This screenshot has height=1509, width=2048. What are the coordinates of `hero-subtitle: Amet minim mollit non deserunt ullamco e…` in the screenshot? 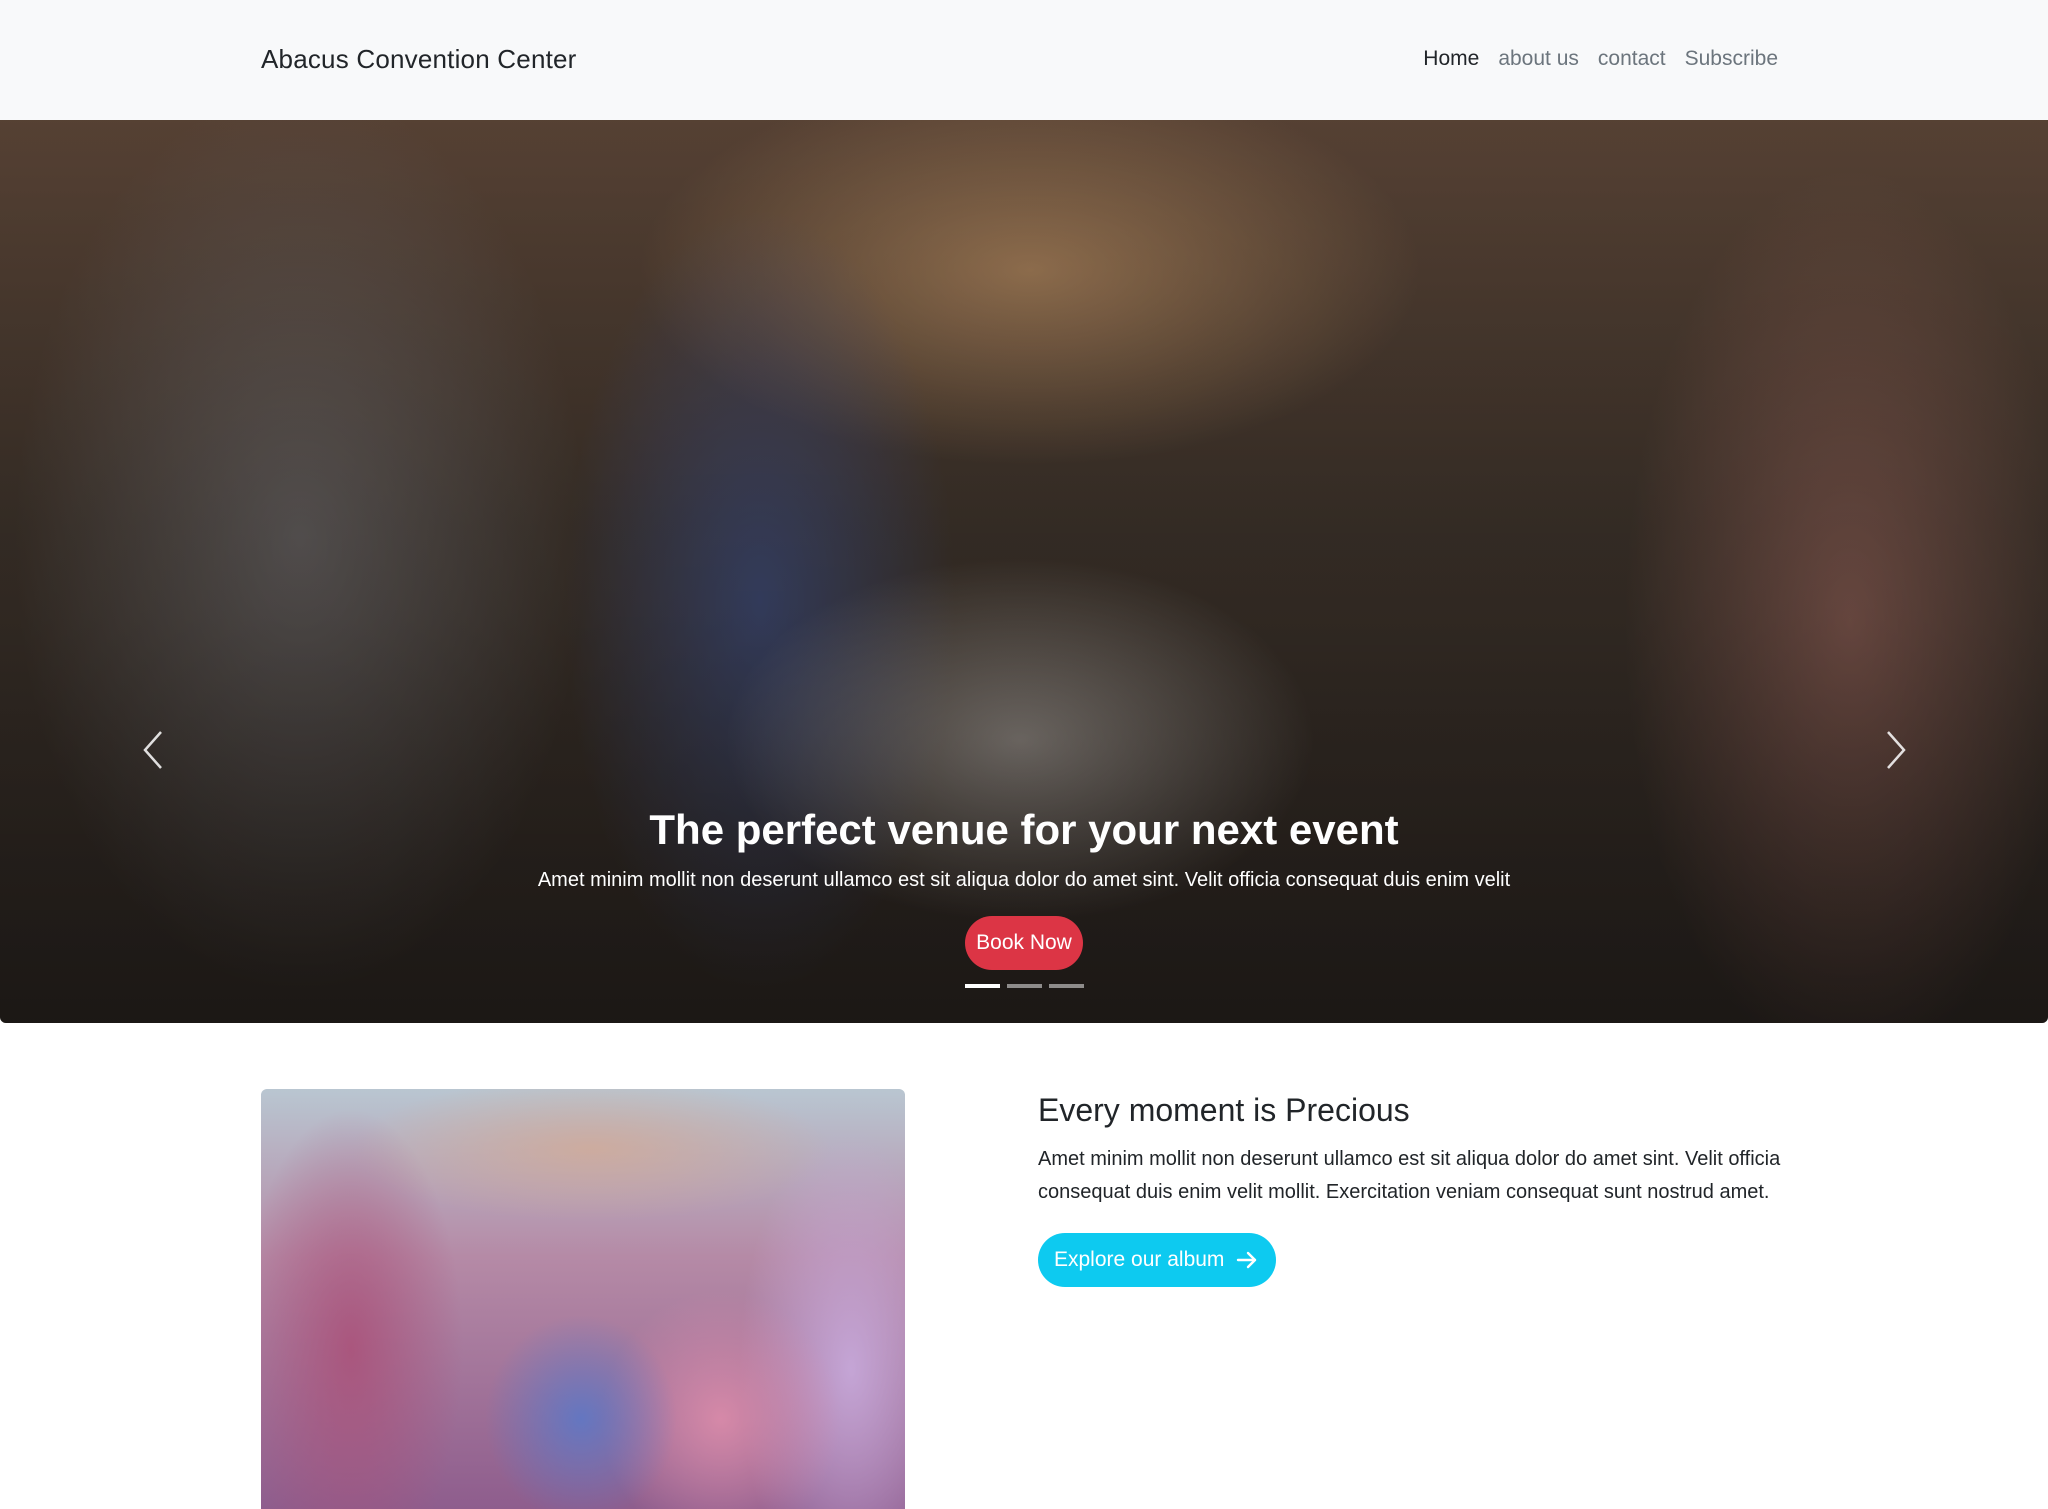 It's located at (1024, 880).